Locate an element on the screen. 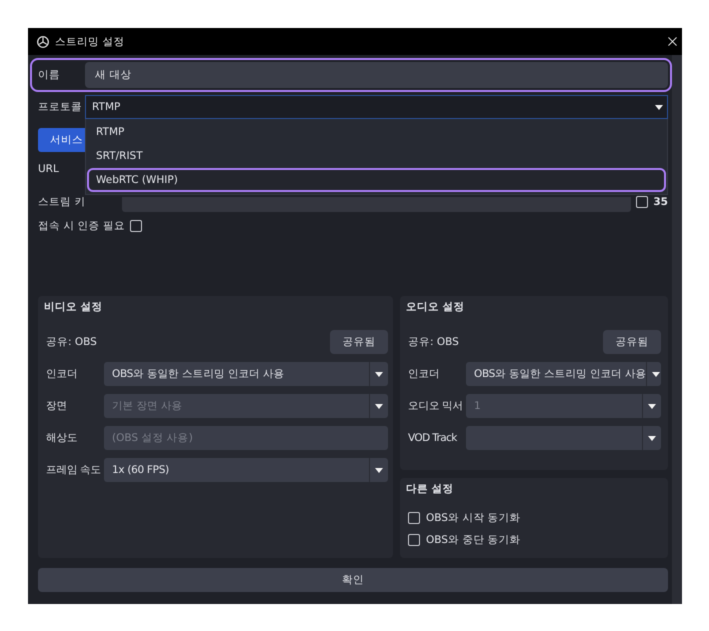  dropdown-option: WebRTC (WHIP) is located at coordinates (376, 180).